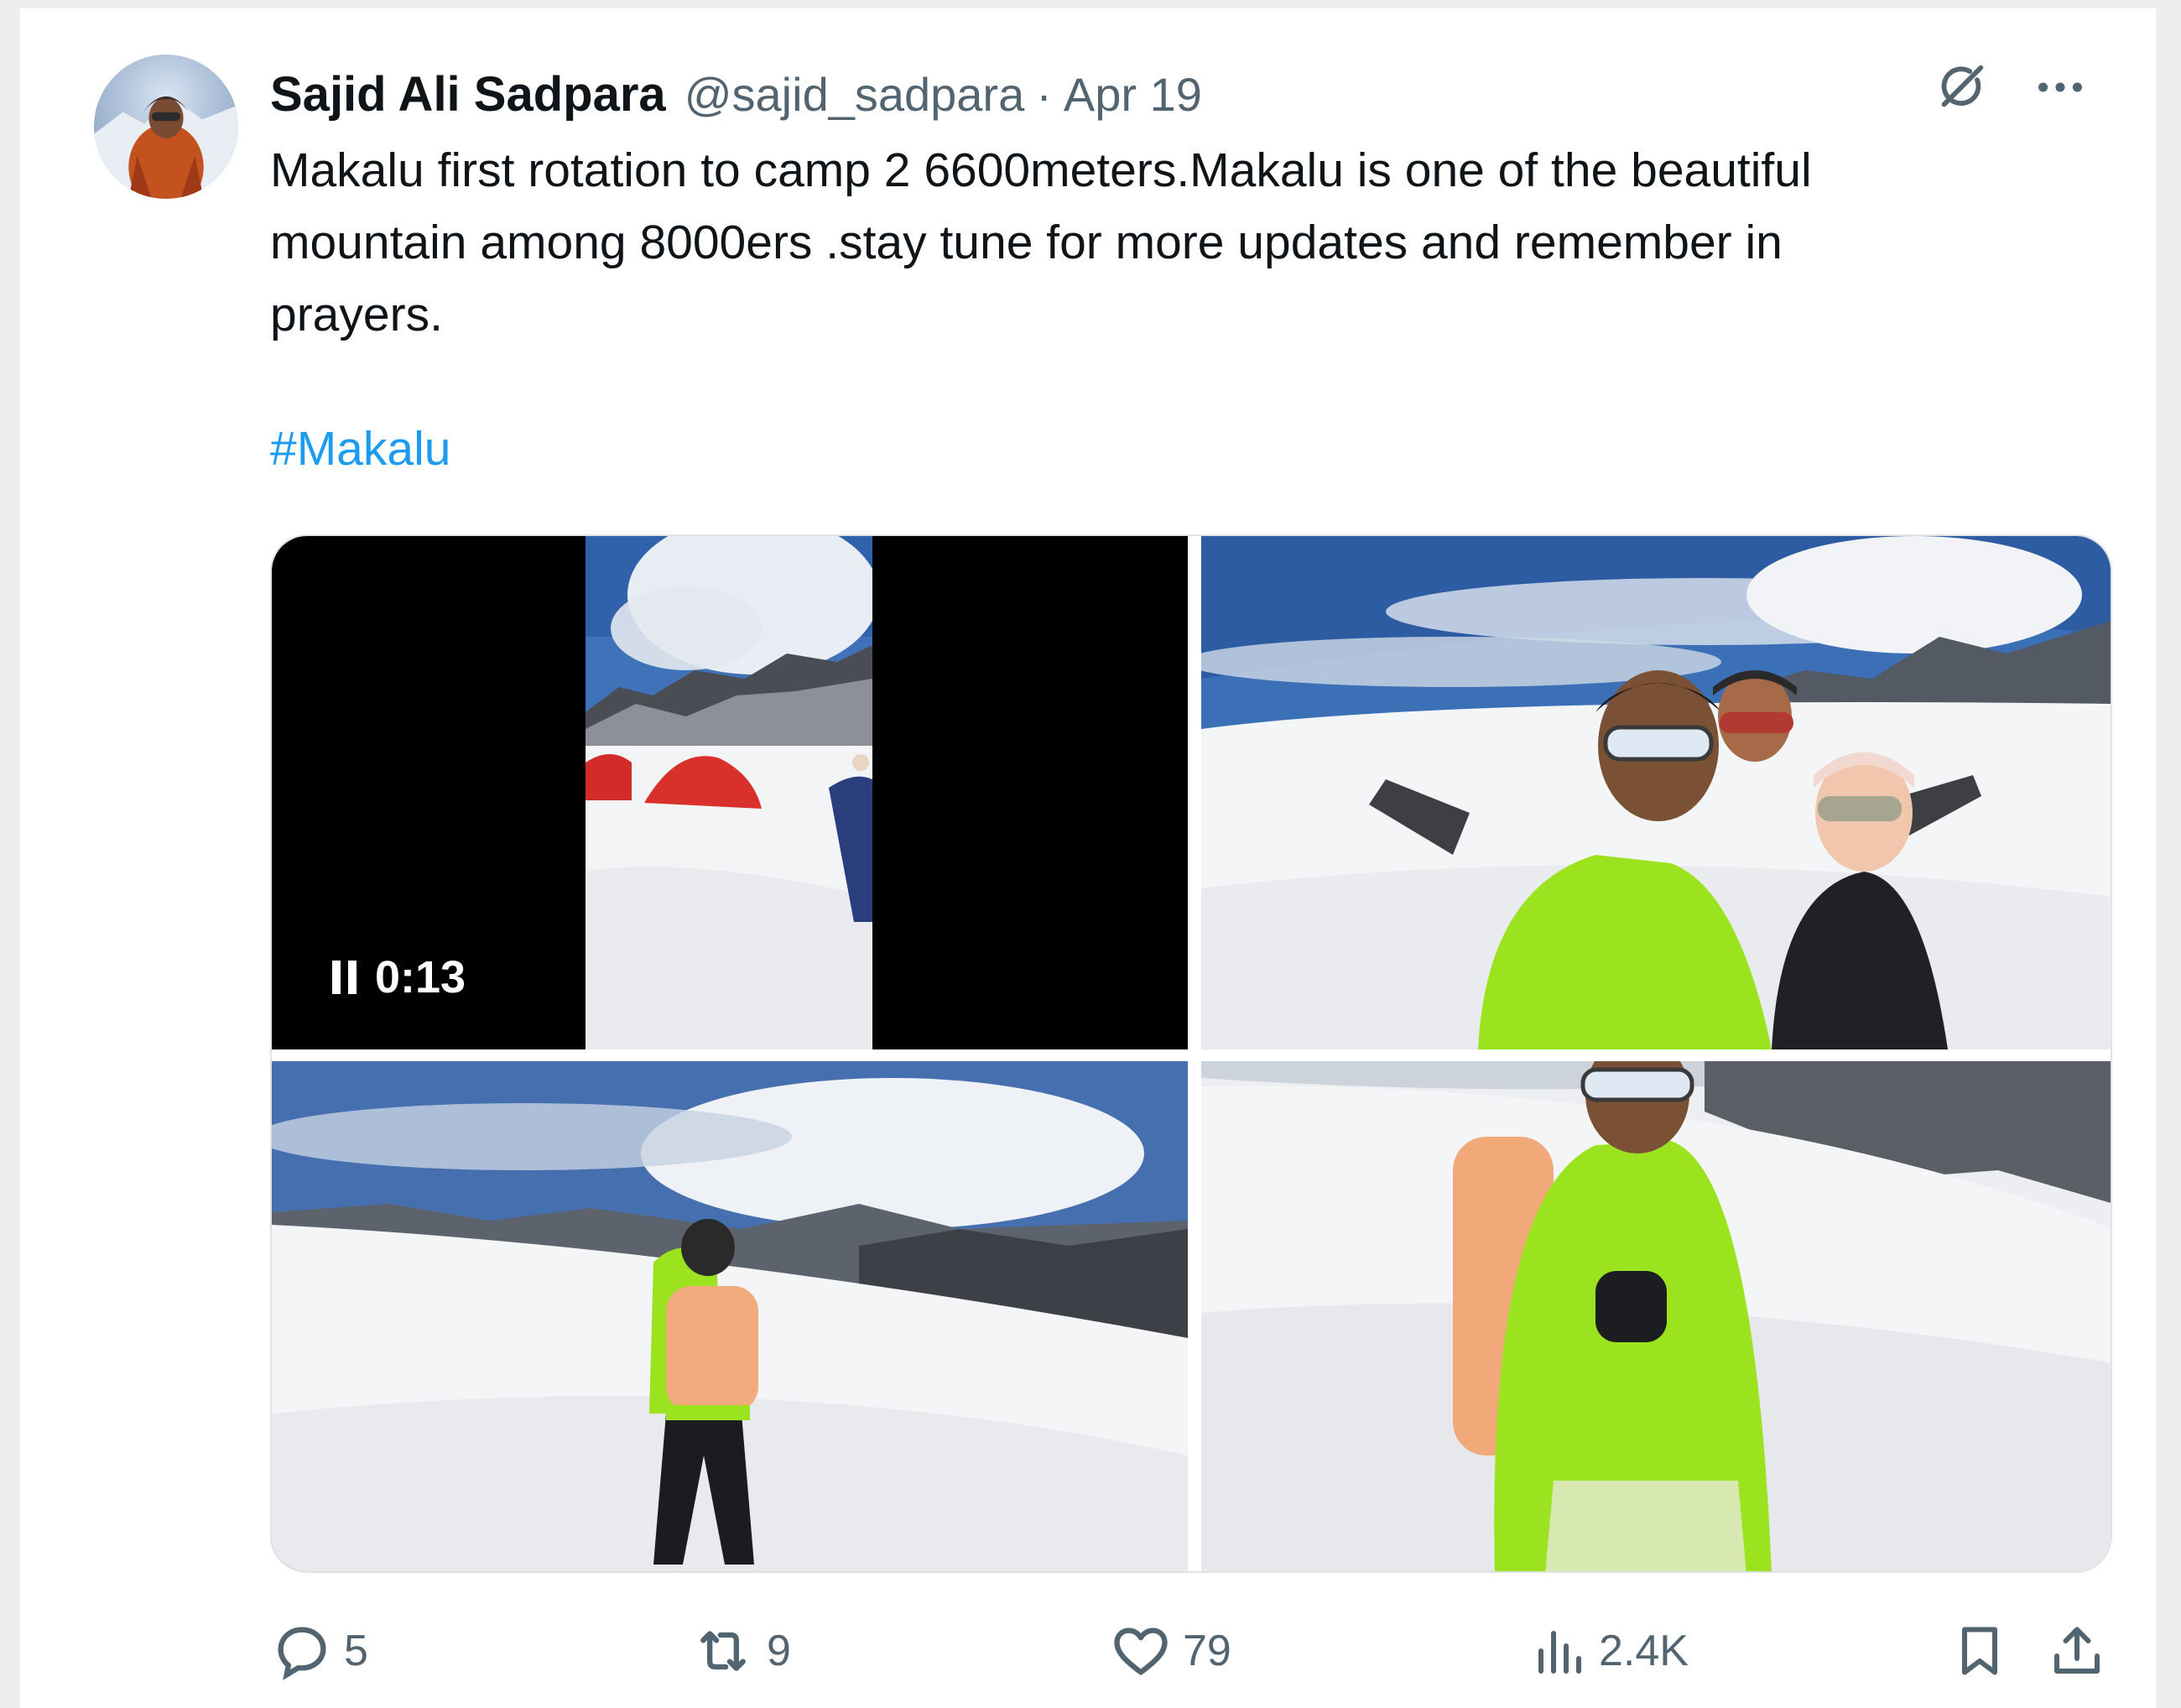 This screenshot has width=2181, height=1708. Describe the element at coordinates (1961, 87) in the screenshot. I see `grok-icon` at that location.